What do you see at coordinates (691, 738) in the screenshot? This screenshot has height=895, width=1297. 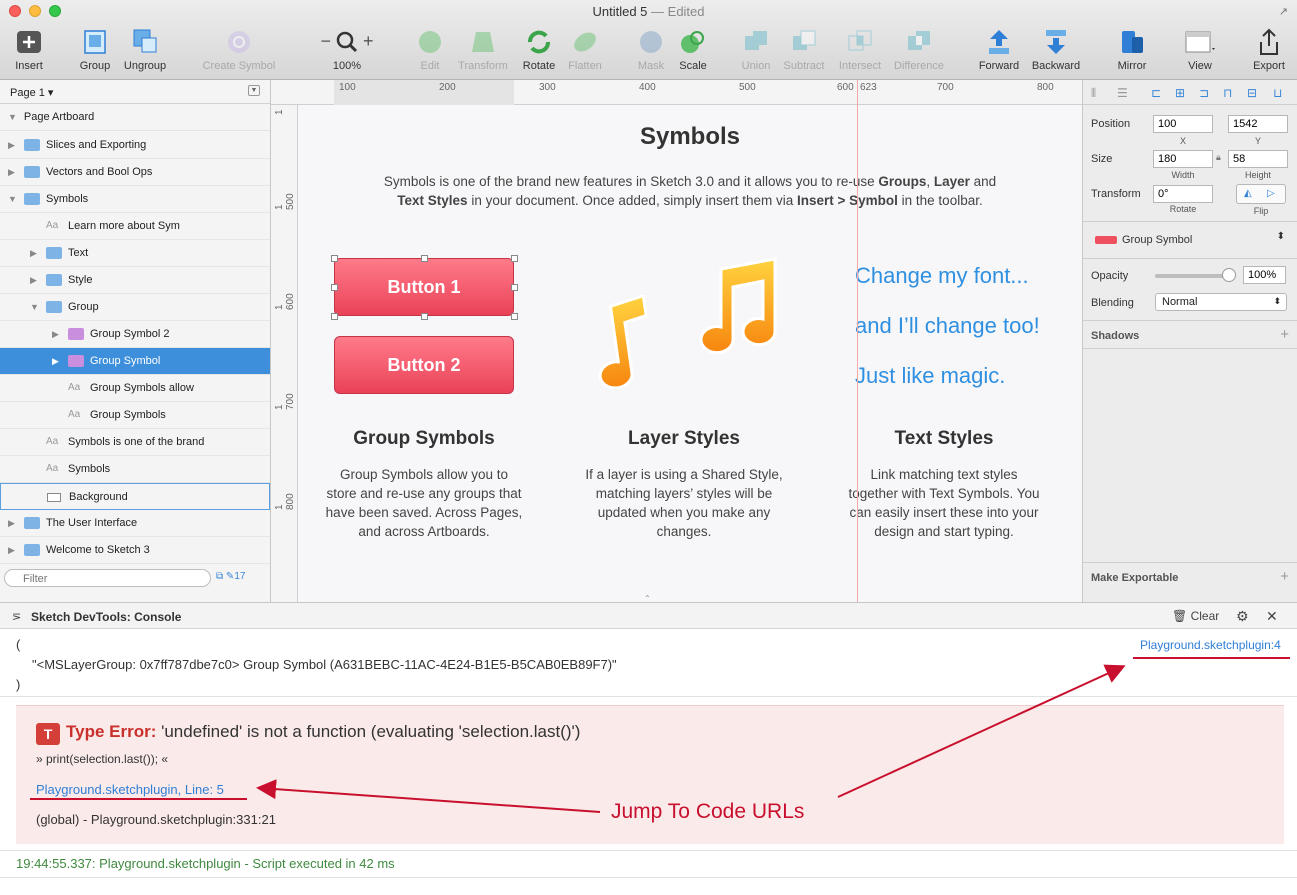 I see `annotation-arrows` at bounding box center [691, 738].